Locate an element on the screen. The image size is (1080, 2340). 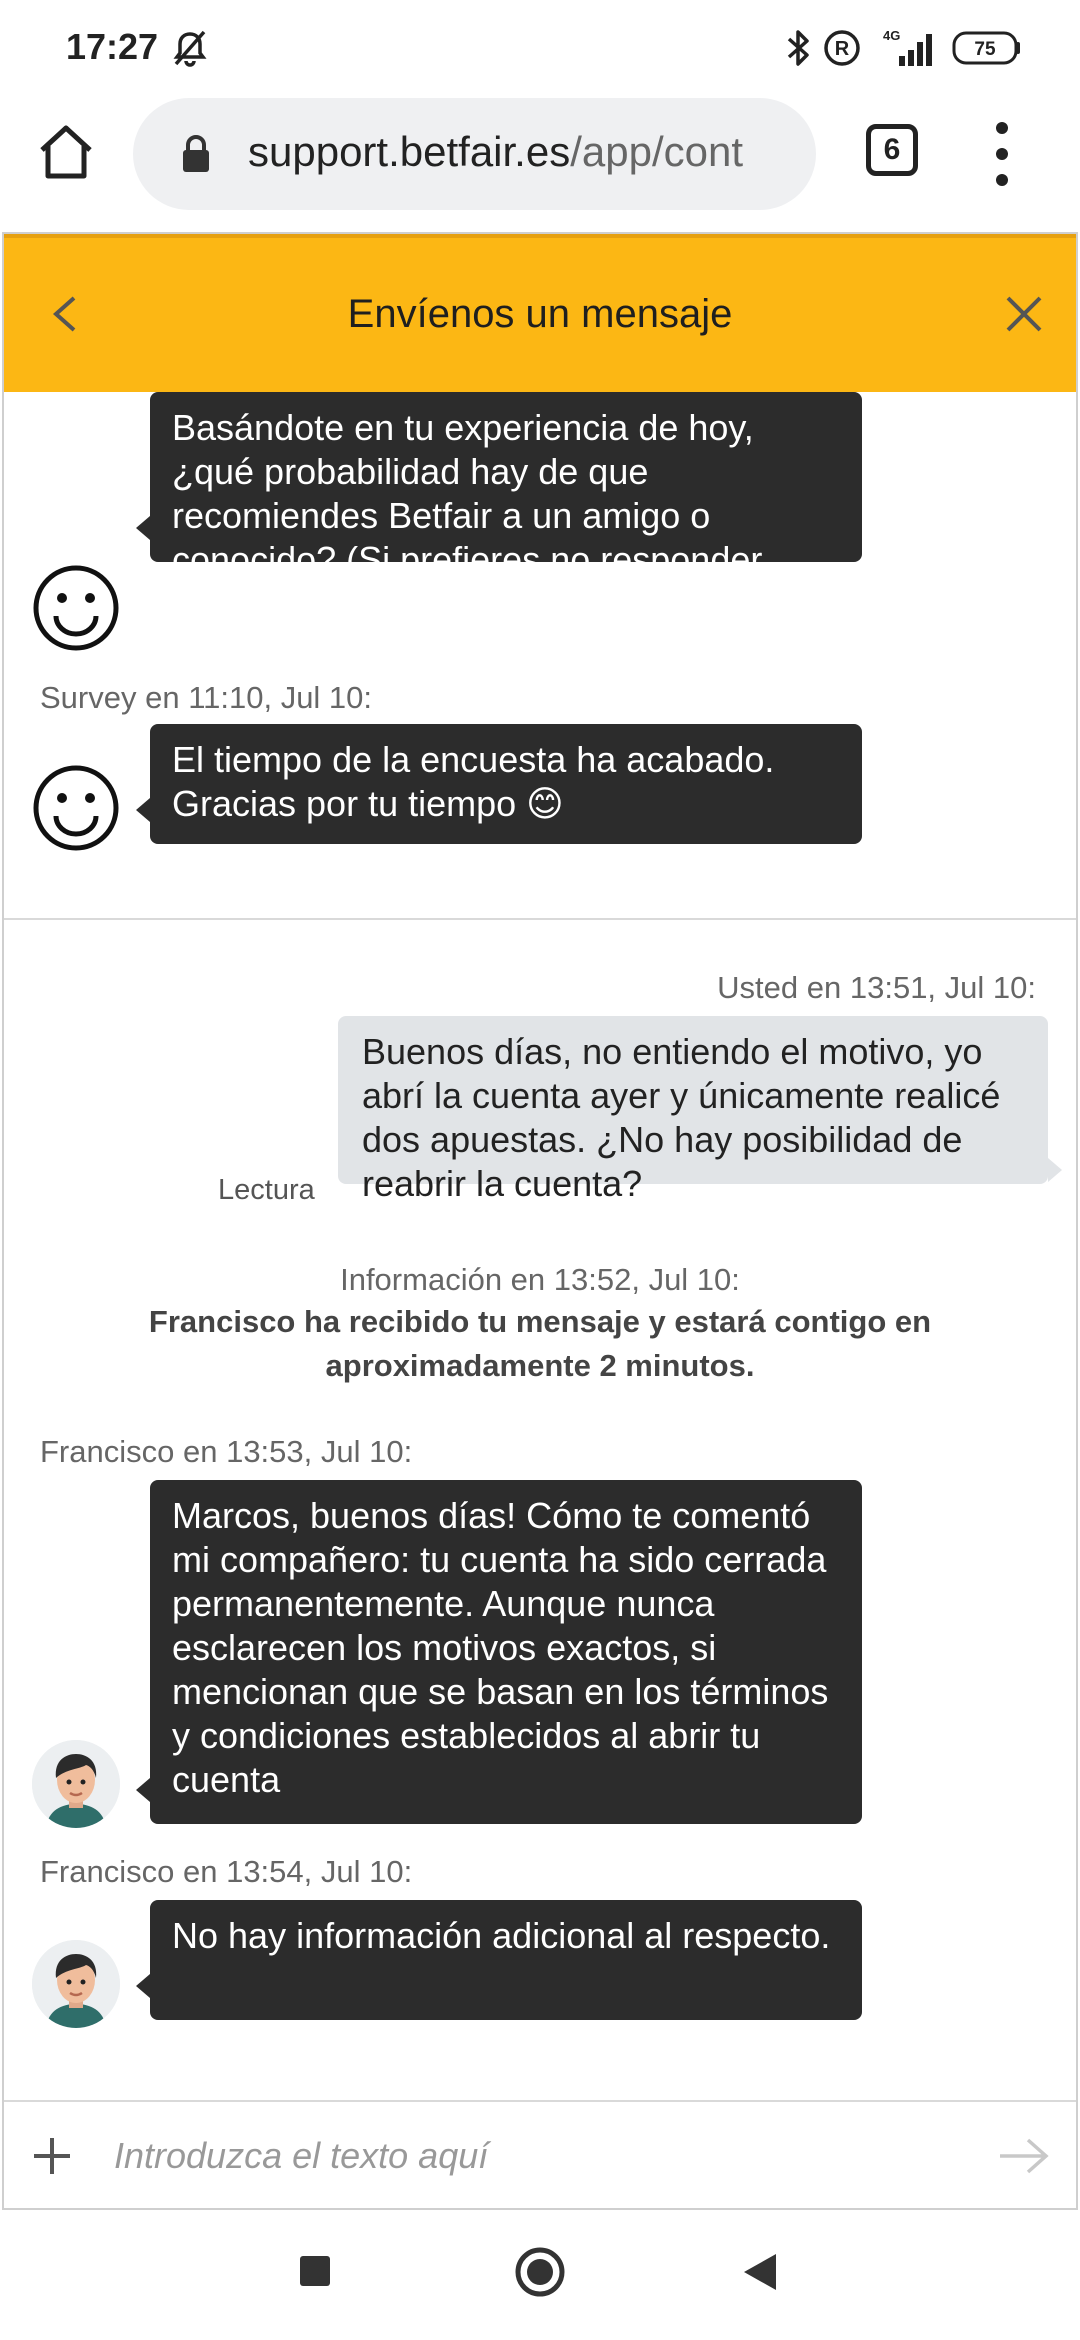
chat-title: Envíenos un mensaje is located at coordinates (540, 314).